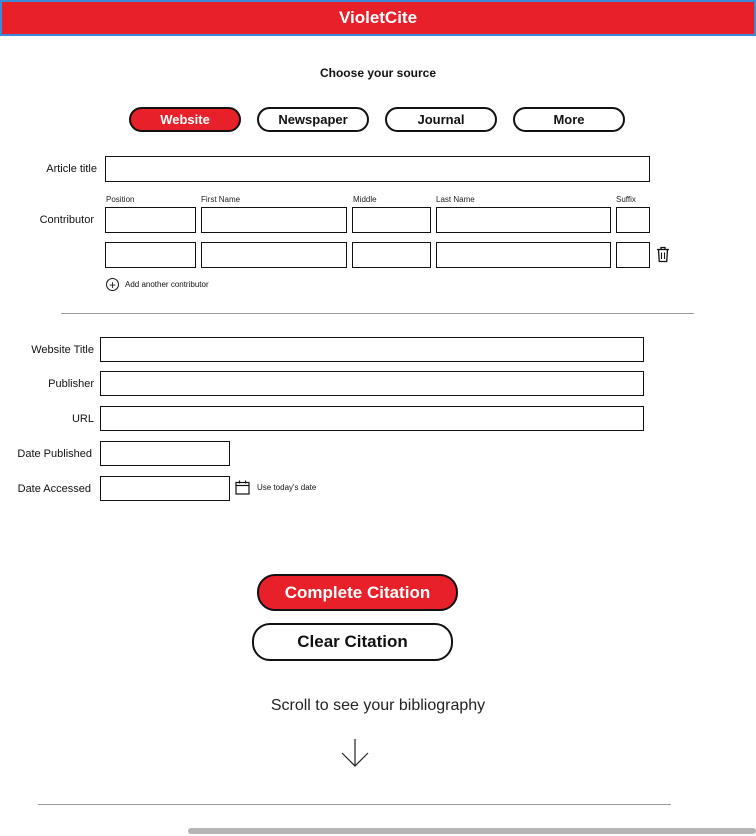  What do you see at coordinates (62, 350) in the screenshot?
I see `website-title-label: Website Title` at bounding box center [62, 350].